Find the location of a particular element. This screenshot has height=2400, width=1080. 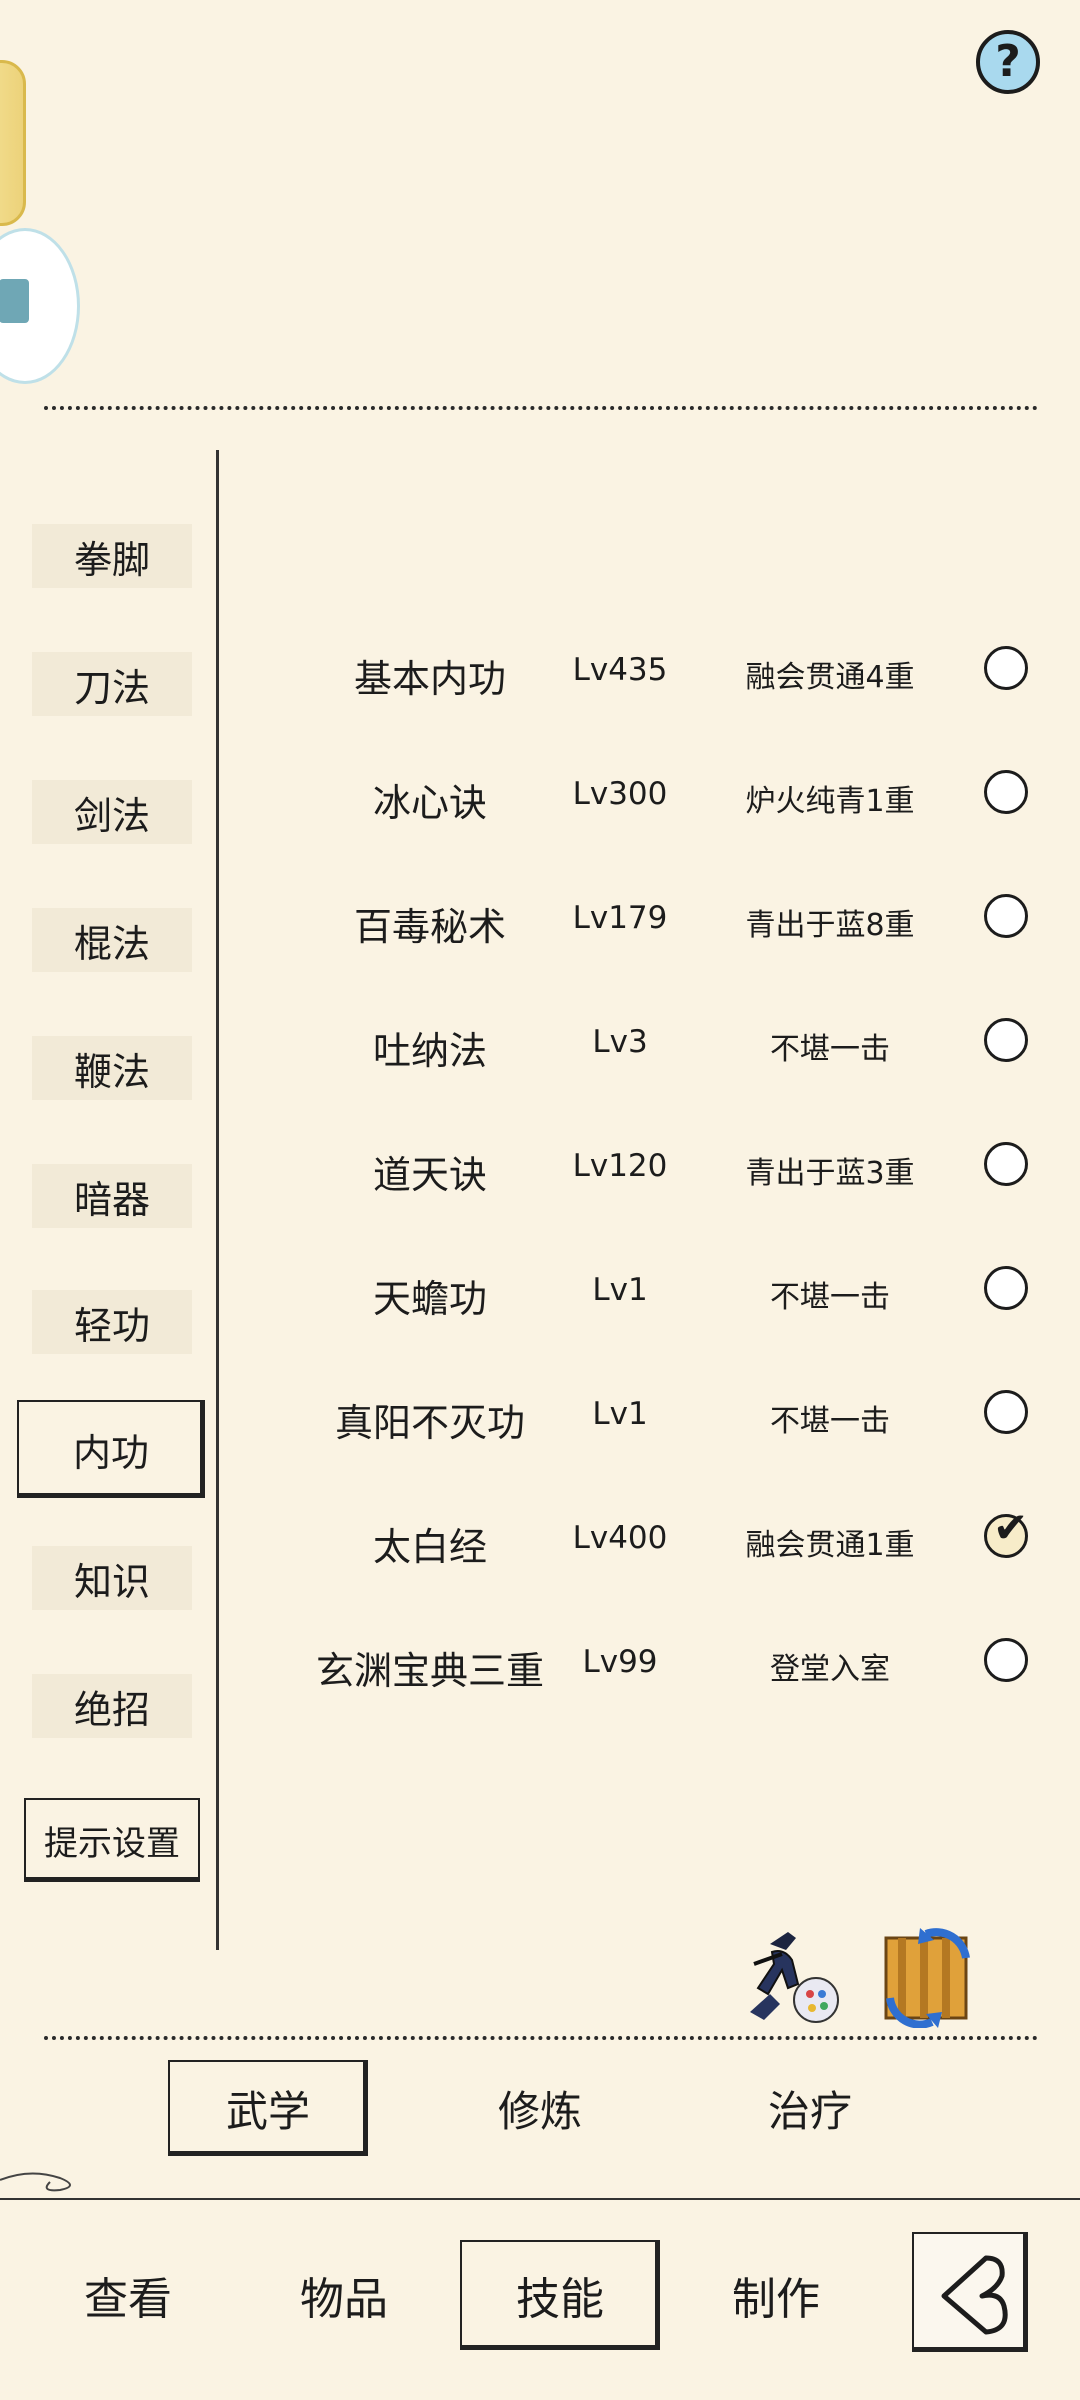

category-bianfa: 鞭法 is located at coordinates (112, 1068).